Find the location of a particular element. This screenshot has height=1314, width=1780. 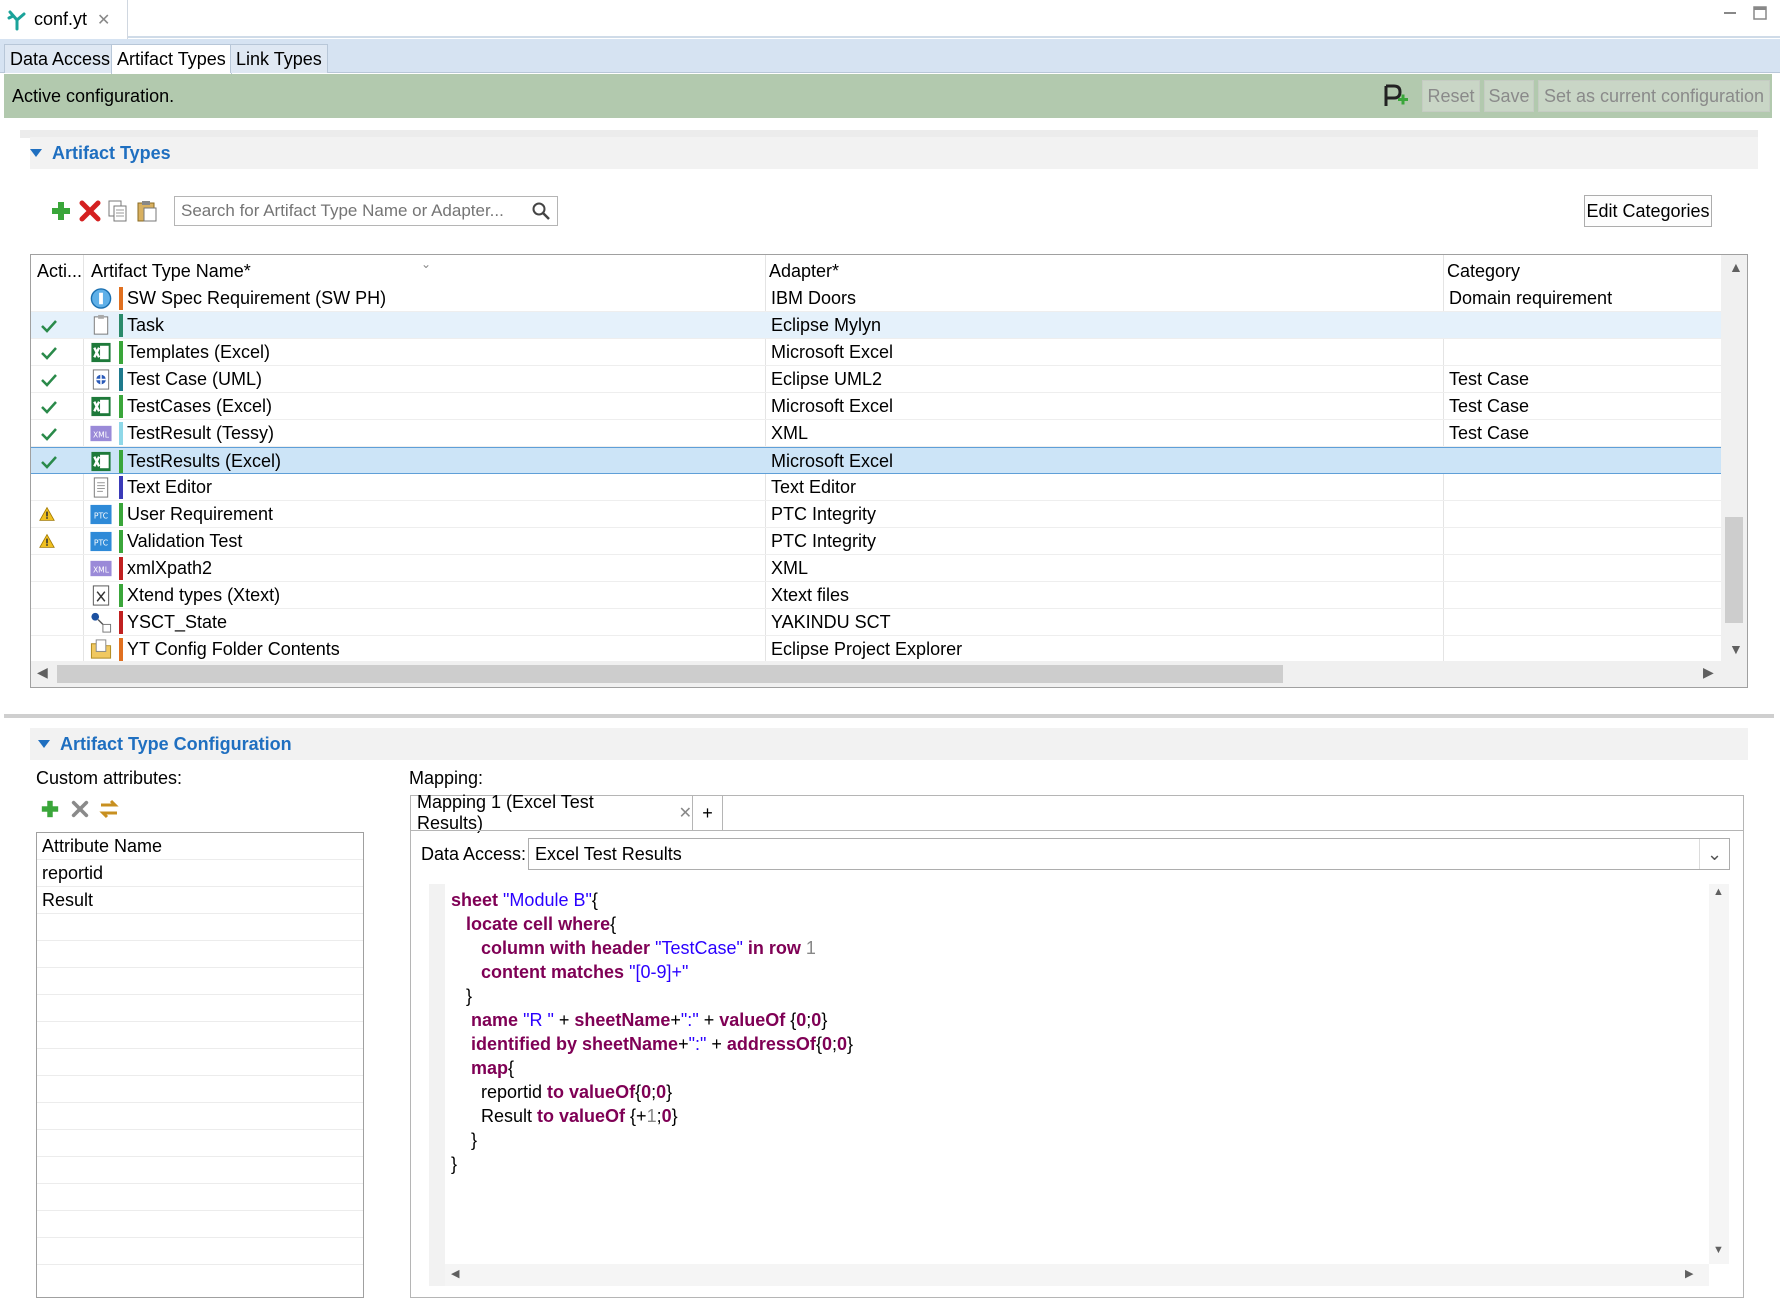

page-tabs: Data Access Artifact Types Link Types is located at coordinates (890, 56).